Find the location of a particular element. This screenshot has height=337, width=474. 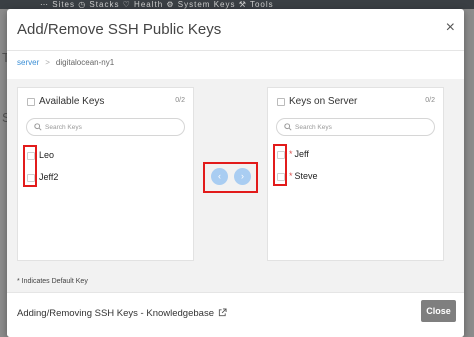

breadcrumb-current: digitalocean-ny1 is located at coordinates (85, 62).